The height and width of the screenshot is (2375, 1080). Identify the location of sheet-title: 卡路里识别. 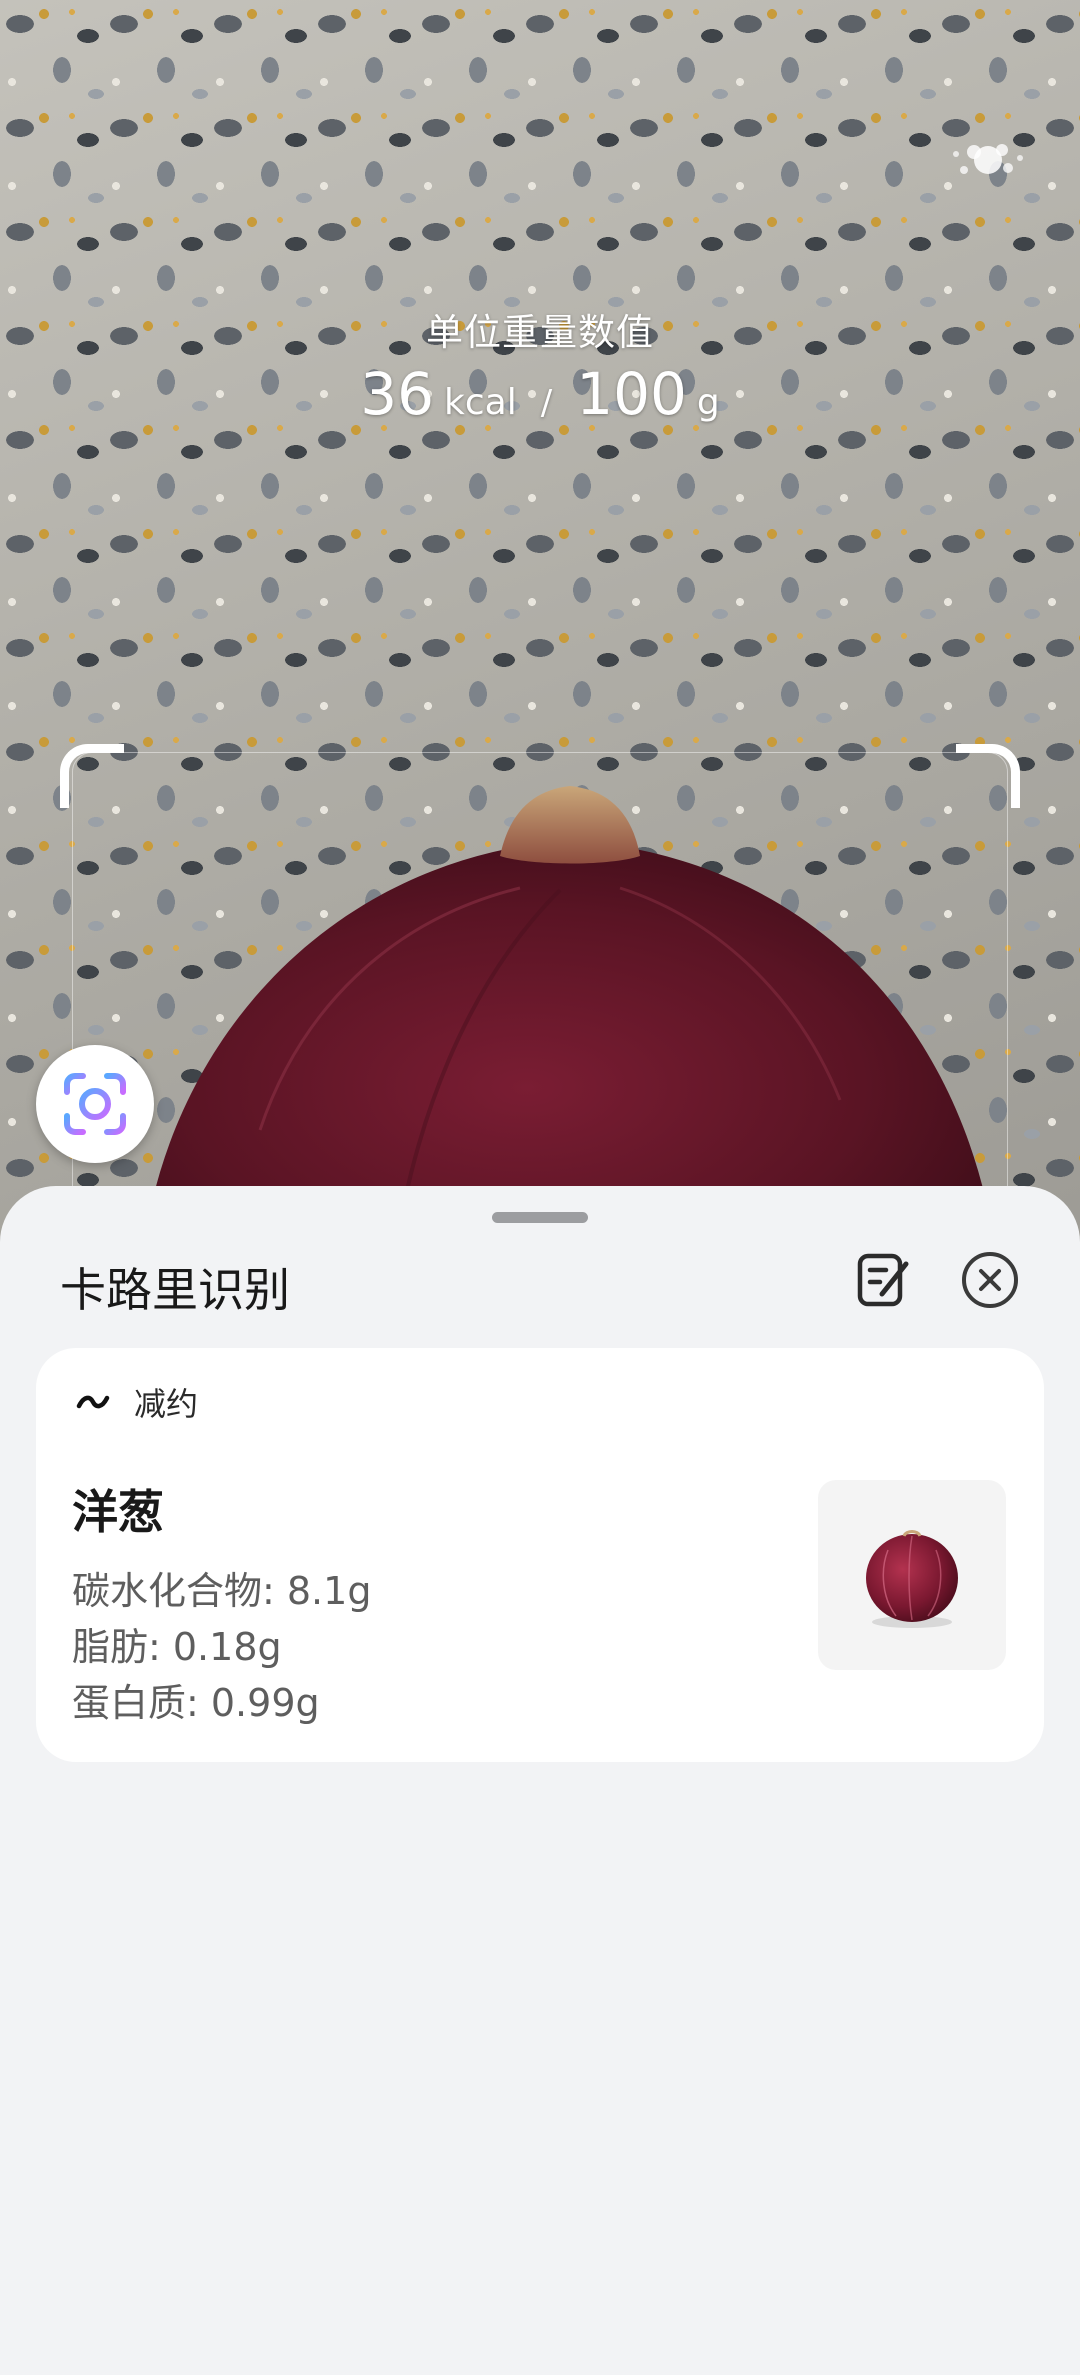
(175, 1290).